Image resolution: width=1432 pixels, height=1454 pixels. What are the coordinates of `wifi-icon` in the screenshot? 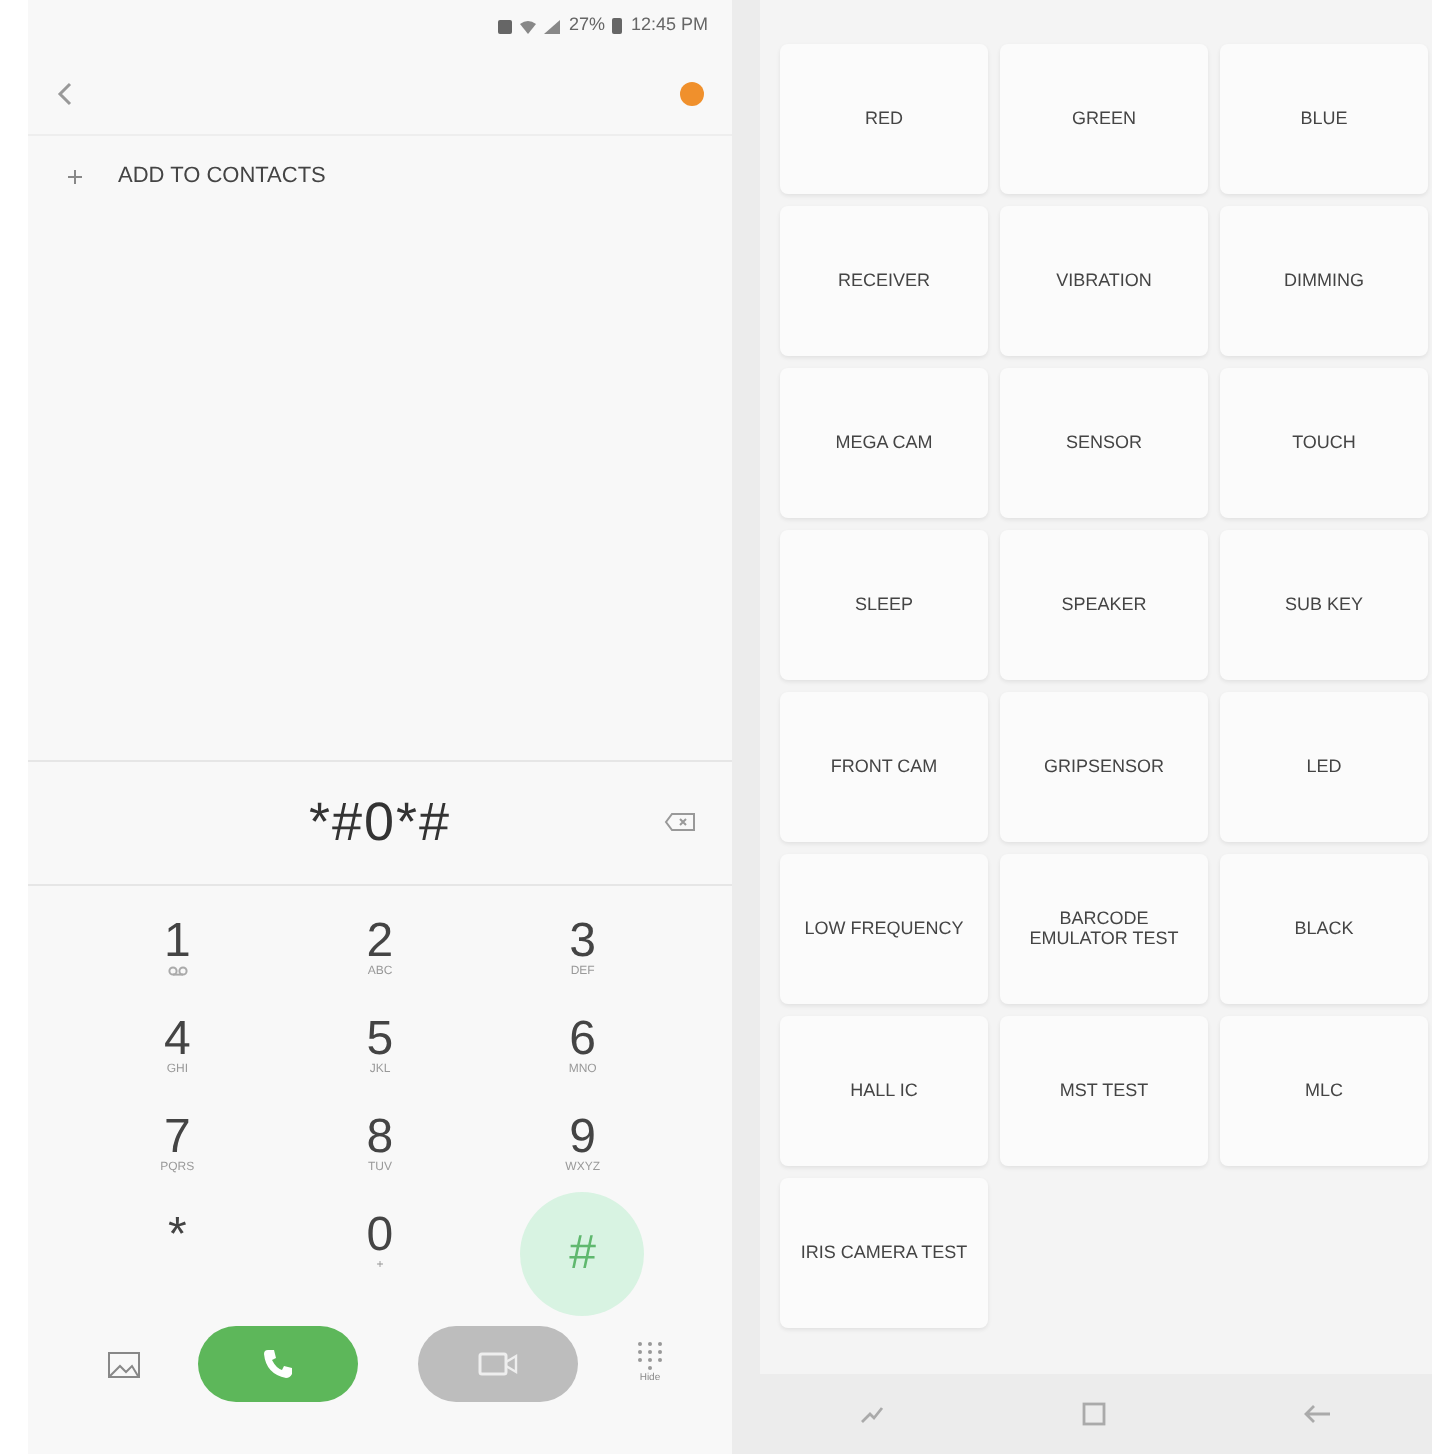 It's located at (528, 26).